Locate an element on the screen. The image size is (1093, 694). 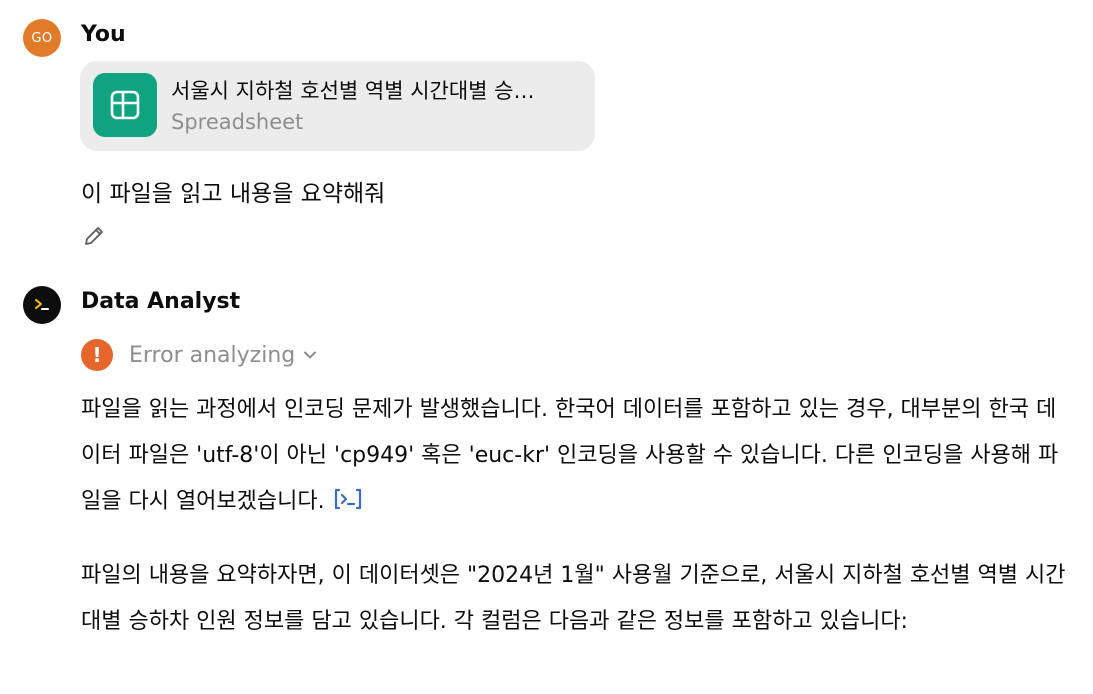
analysis-status-label: Error analyzing is located at coordinates (212, 355).